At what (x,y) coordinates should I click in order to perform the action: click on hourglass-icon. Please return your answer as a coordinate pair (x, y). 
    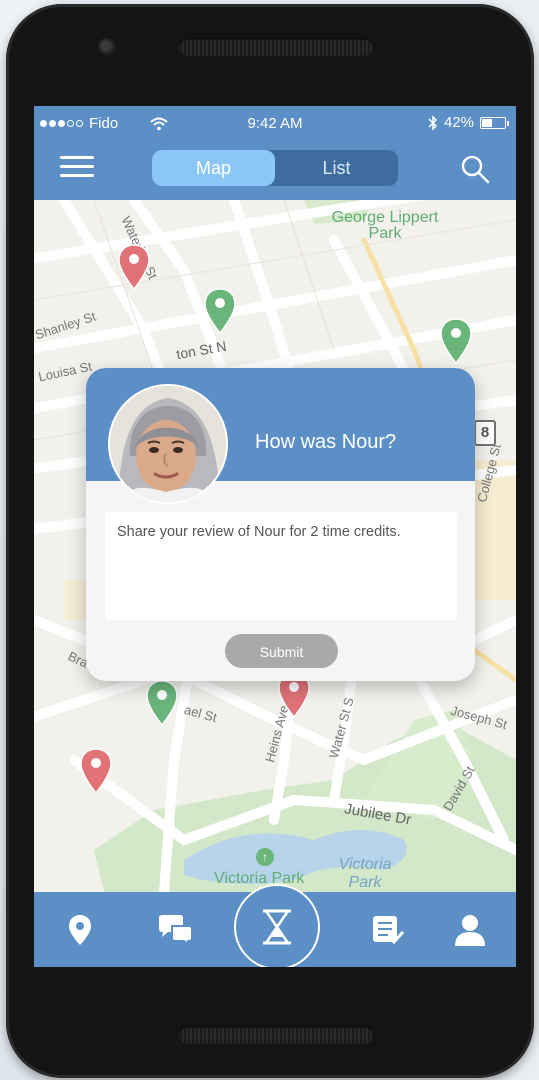
    Looking at the image, I should click on (277, 927).